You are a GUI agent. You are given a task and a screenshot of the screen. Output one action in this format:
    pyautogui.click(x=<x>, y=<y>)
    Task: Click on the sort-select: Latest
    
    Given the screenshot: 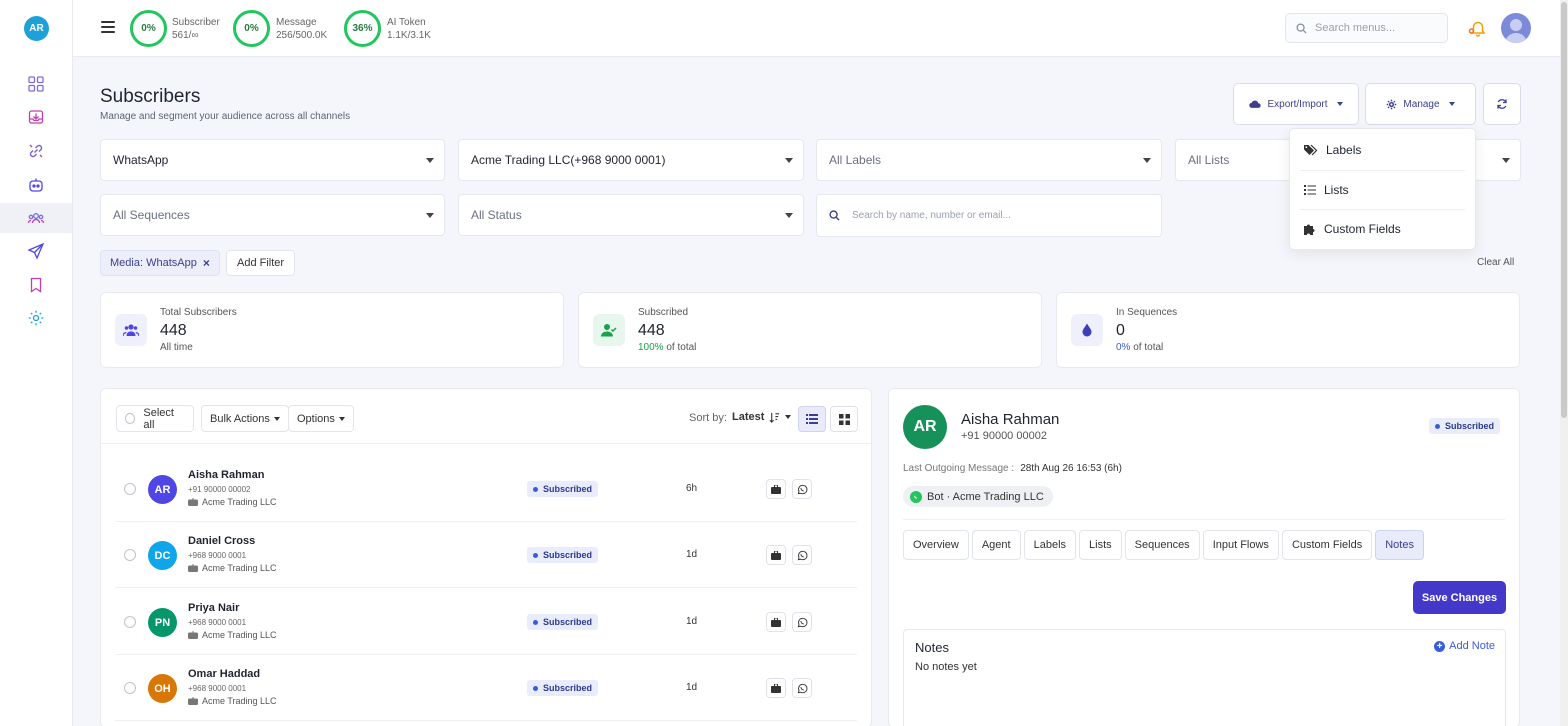 What is the action you would take?
    pyautogui.click(x=762, y=417)
    